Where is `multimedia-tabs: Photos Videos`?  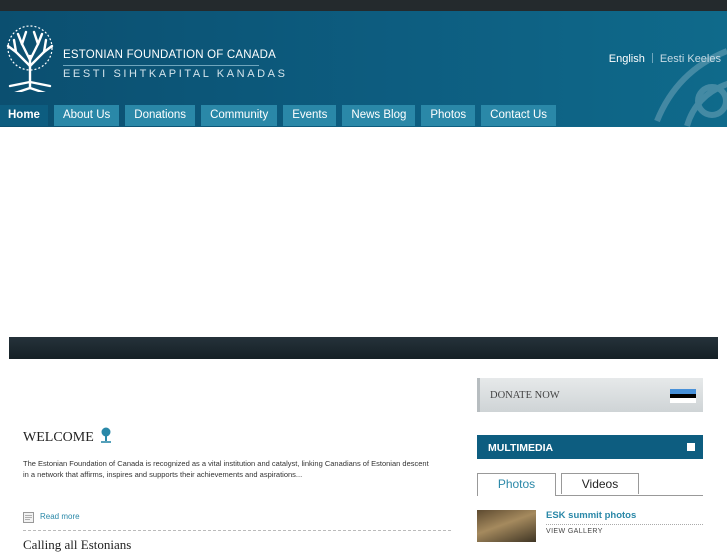
multimedia-tabs: Photos Videos is located at coordinates (590, 484).